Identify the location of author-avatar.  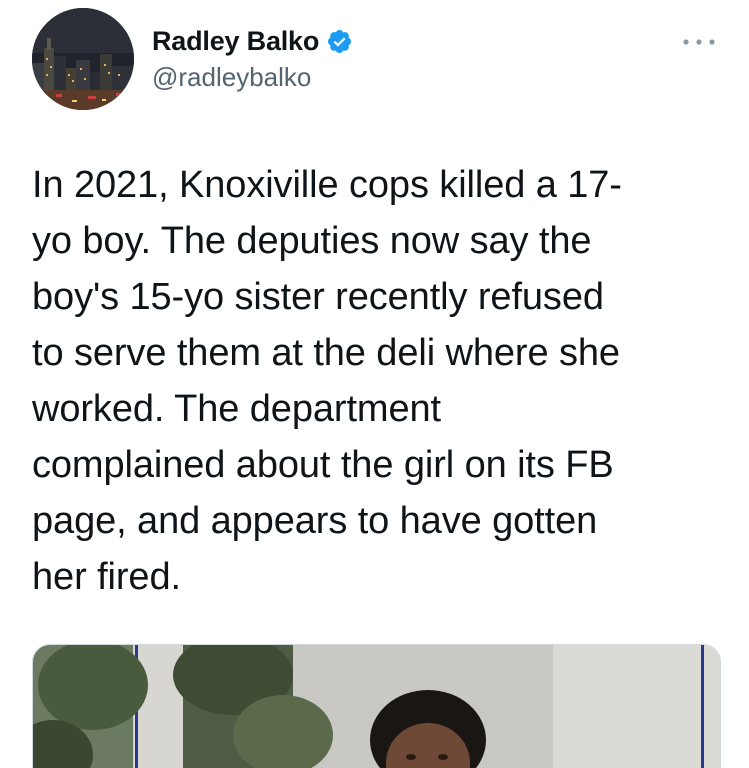
(83, 59).